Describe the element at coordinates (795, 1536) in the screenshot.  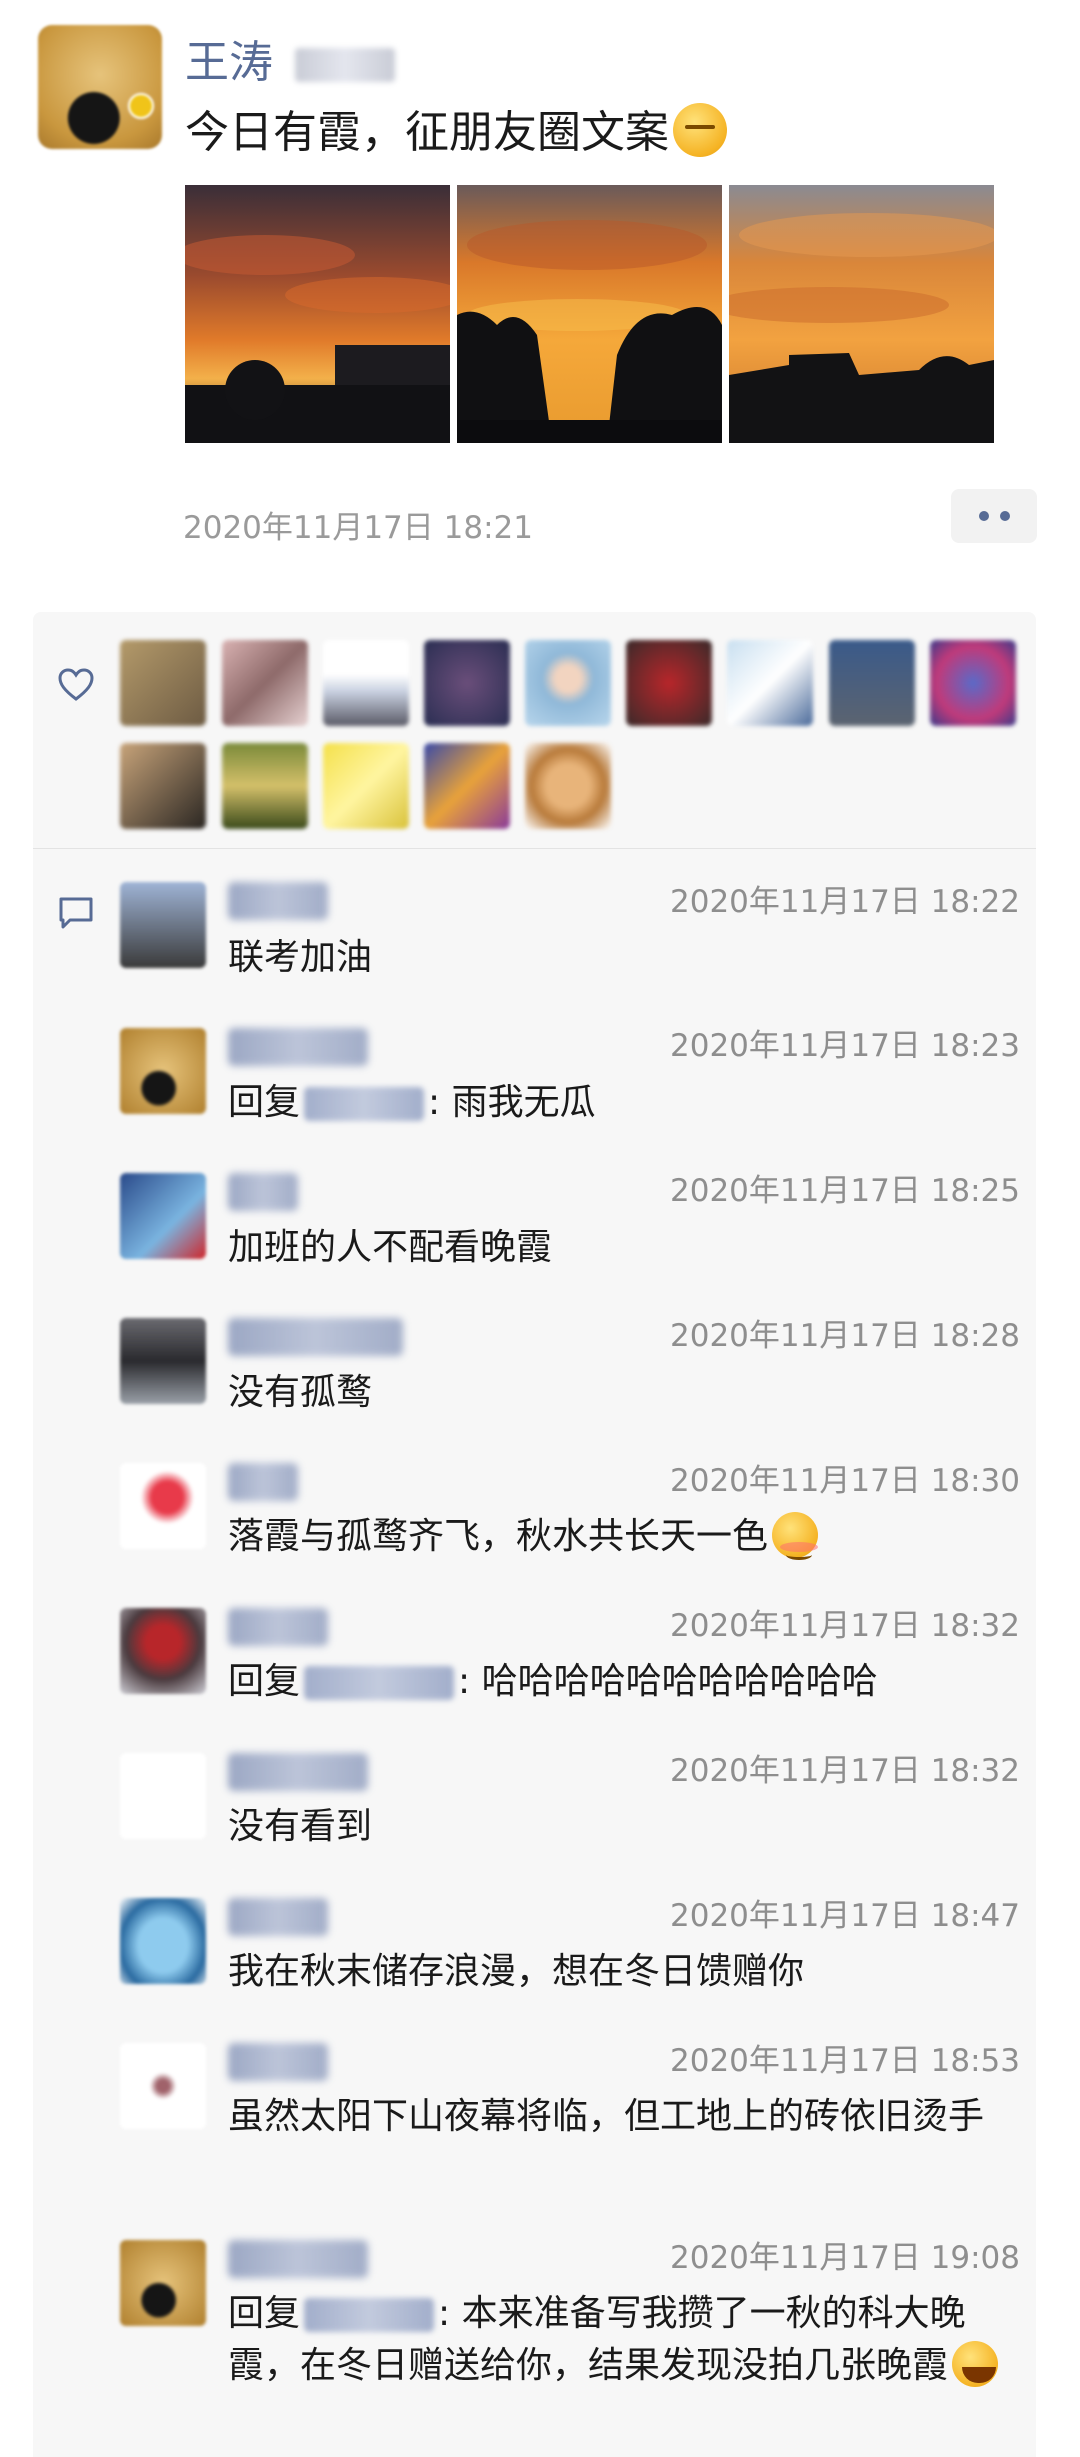
I see `blush-face-icon` at that location.